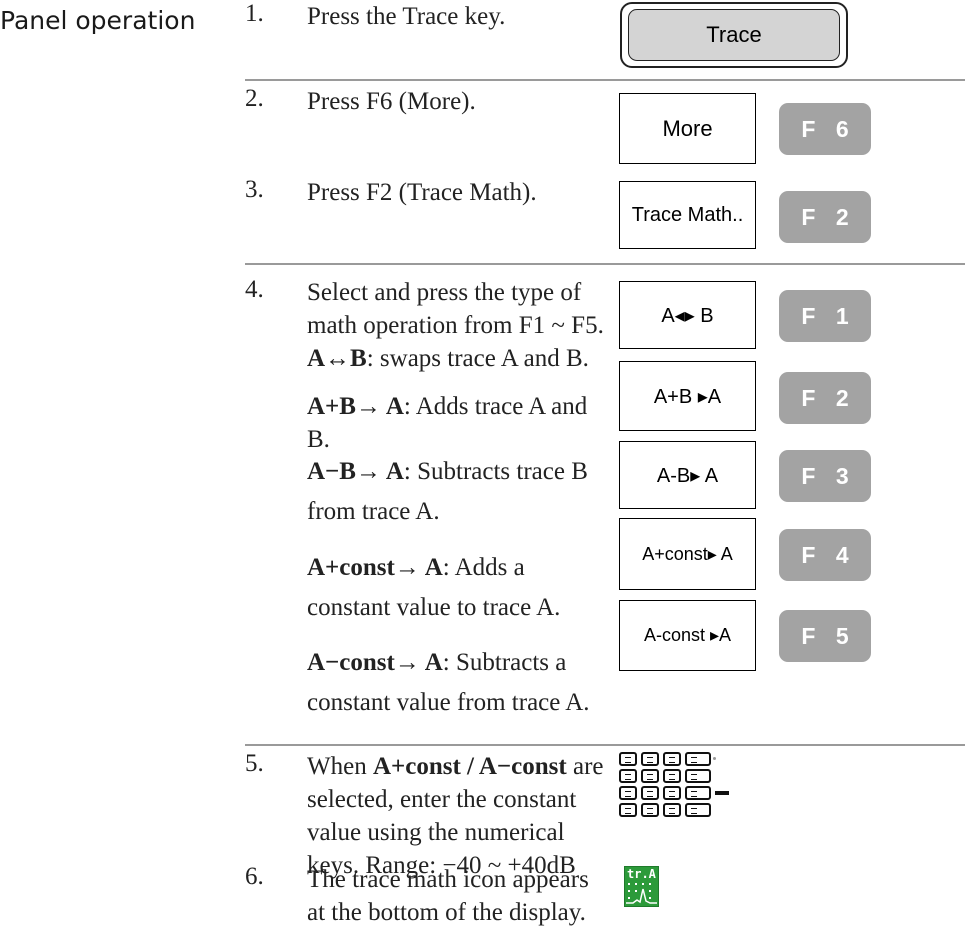 The height and width of the screenshot is (934, 965). I want to click on section-title: Panel operation, so click(98, 20).